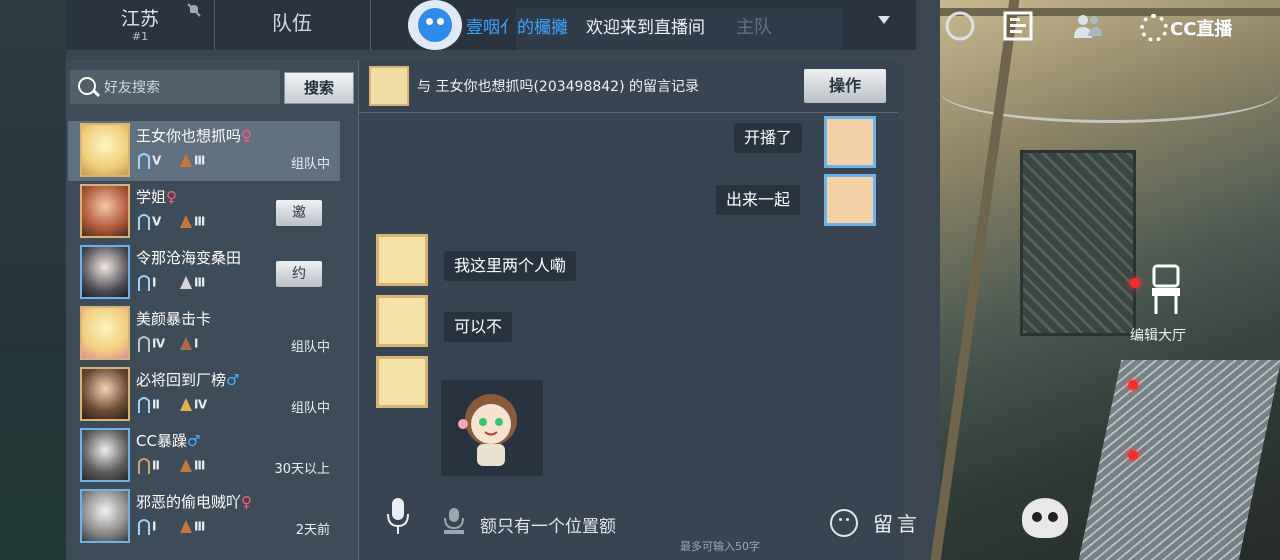 This screenshot has width=1280, height=560. I want to click on friend-search-box, so click(175, 87).